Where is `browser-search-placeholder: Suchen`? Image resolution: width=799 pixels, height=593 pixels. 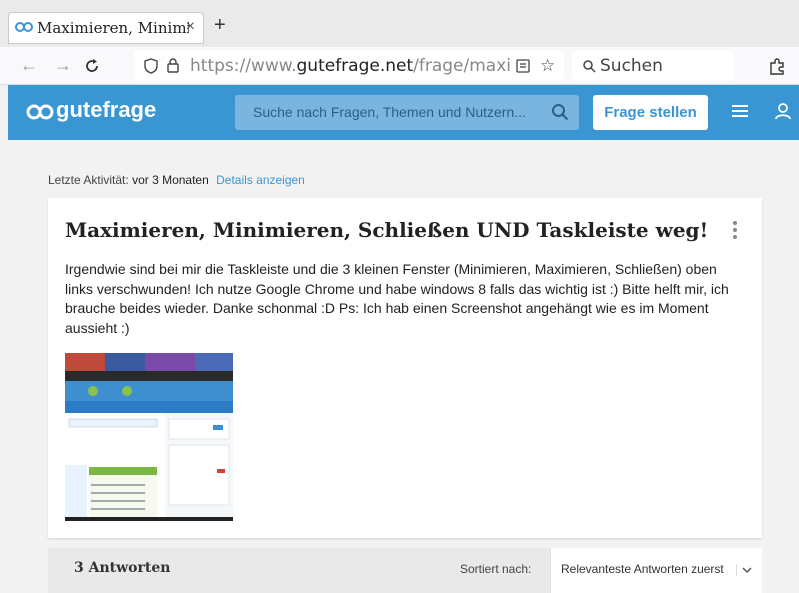
browser-search-placeholder: Suchen is located at coordinates (631, 66).